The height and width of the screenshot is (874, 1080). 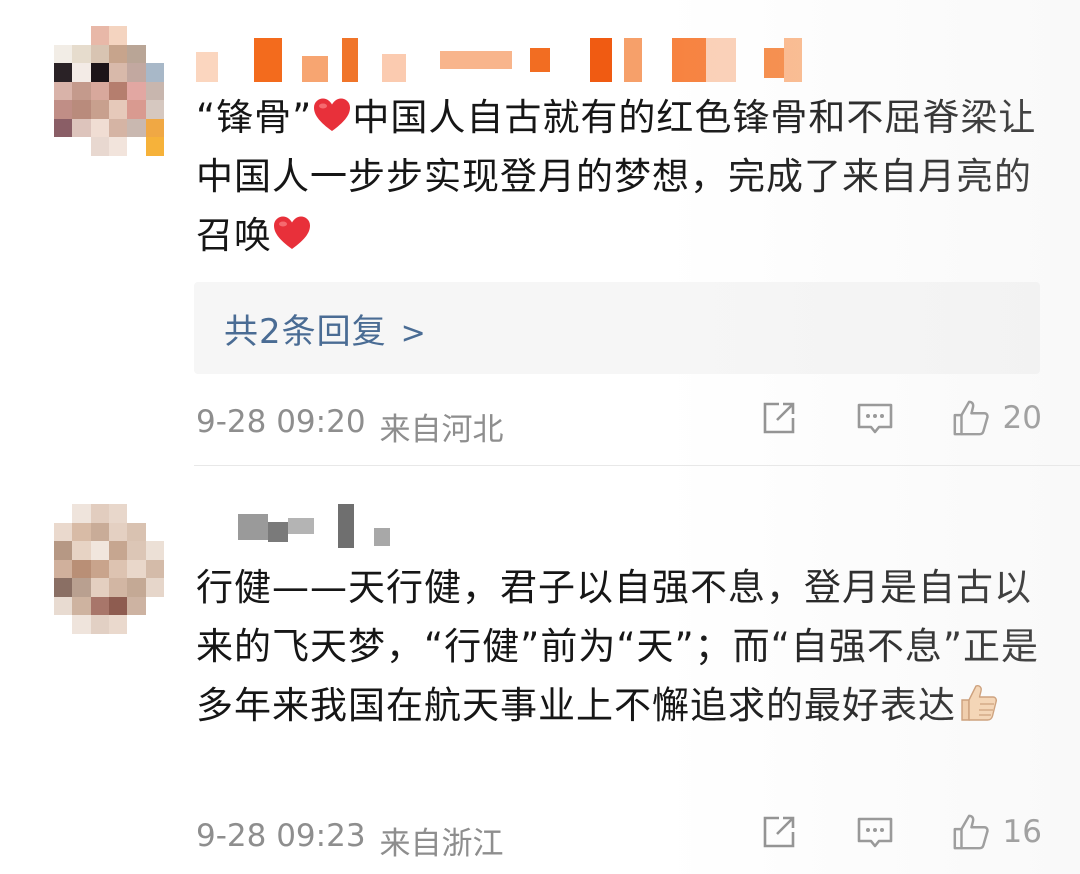 I want to click on comment-actions: 16, so click(x=900, y=832).